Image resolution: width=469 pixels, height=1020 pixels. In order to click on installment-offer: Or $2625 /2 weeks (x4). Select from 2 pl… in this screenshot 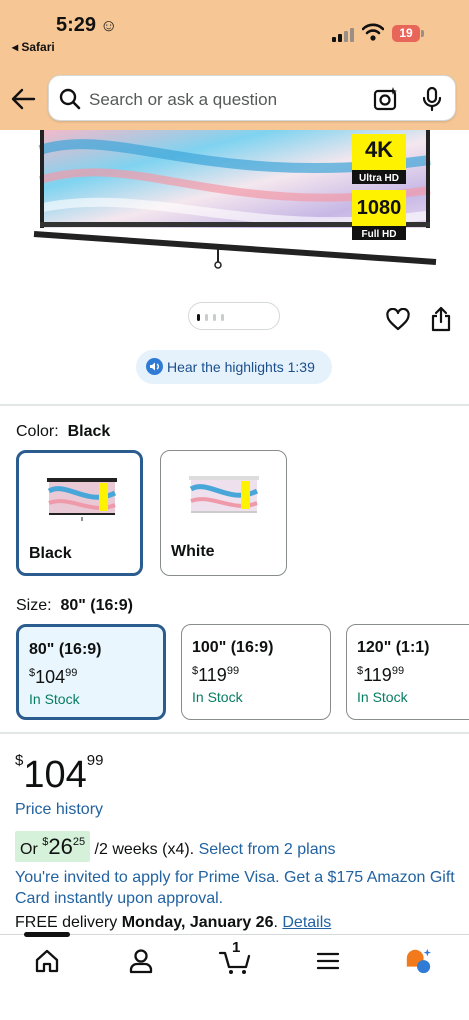, I will do `click(175, 846)`.